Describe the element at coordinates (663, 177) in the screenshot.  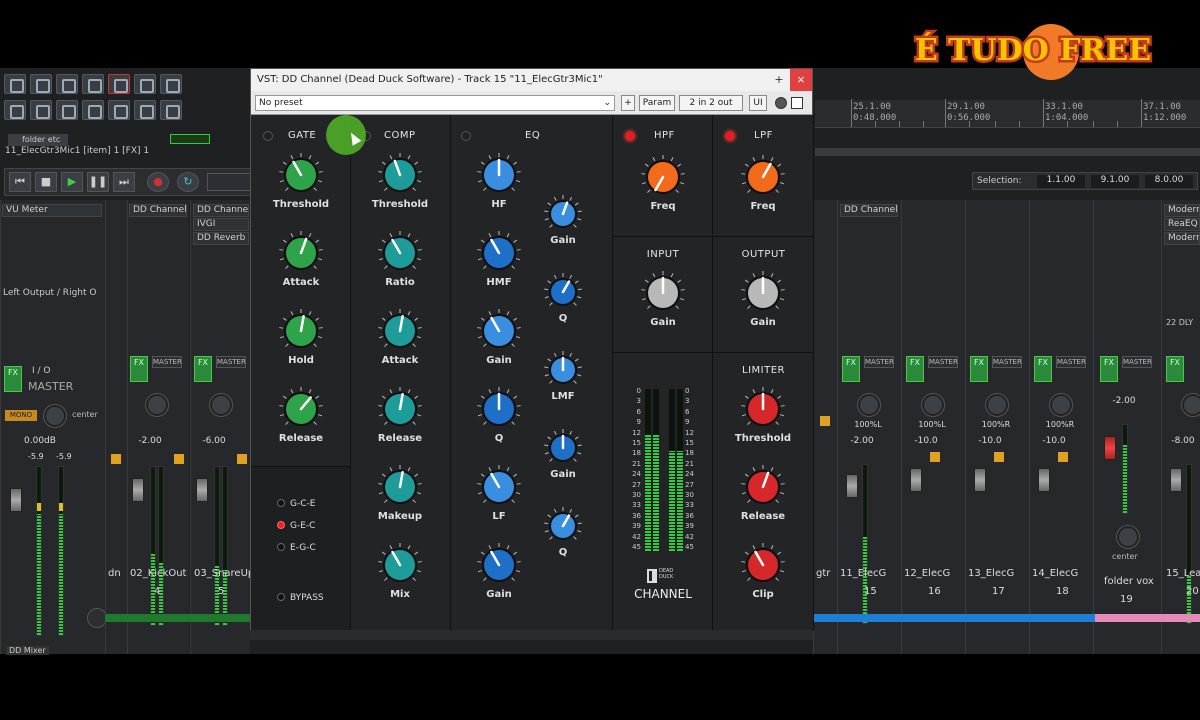
I see `hpf-freq-knob` at that location.